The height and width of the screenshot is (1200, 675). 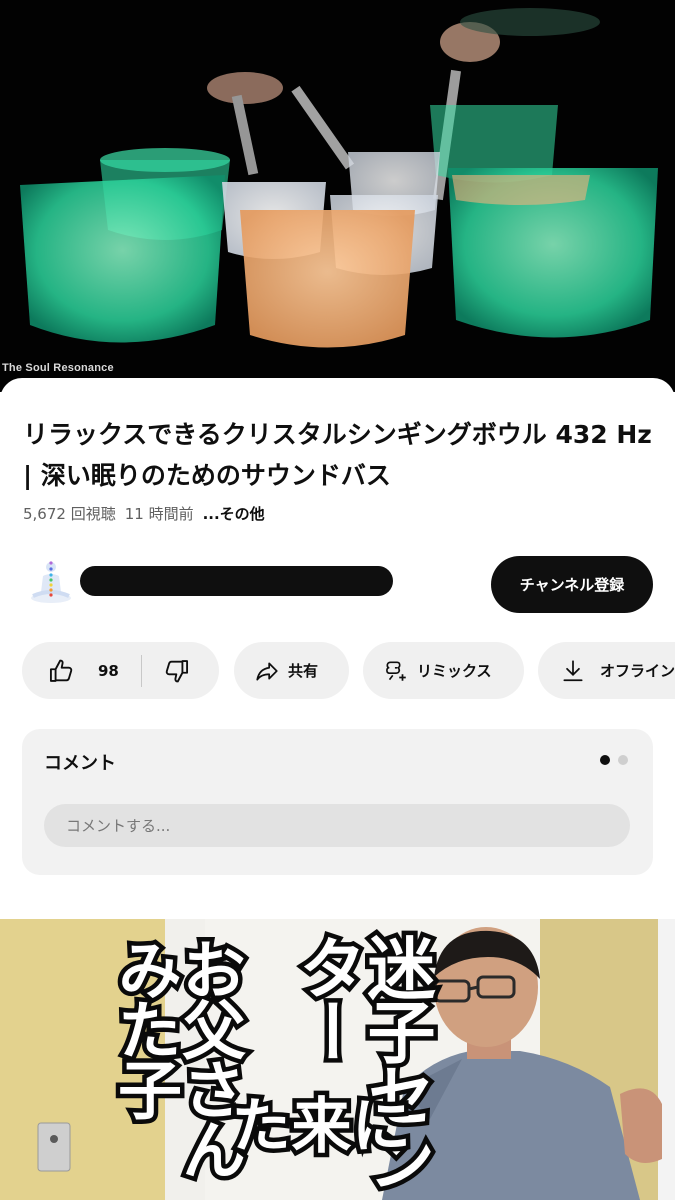 I want to click on carousel-dot, so click(x=623, y=760).